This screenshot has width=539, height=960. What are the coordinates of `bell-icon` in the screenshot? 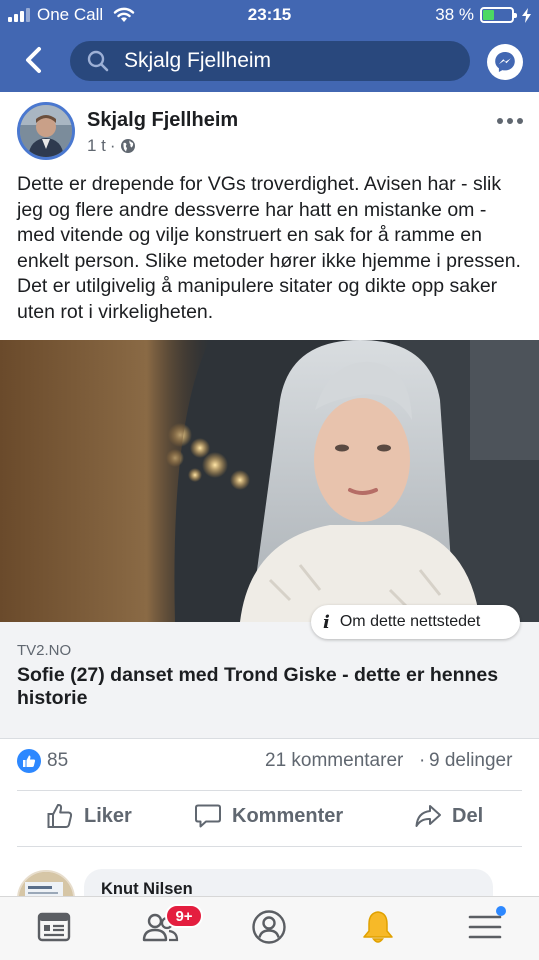 It's located at (378, 927).